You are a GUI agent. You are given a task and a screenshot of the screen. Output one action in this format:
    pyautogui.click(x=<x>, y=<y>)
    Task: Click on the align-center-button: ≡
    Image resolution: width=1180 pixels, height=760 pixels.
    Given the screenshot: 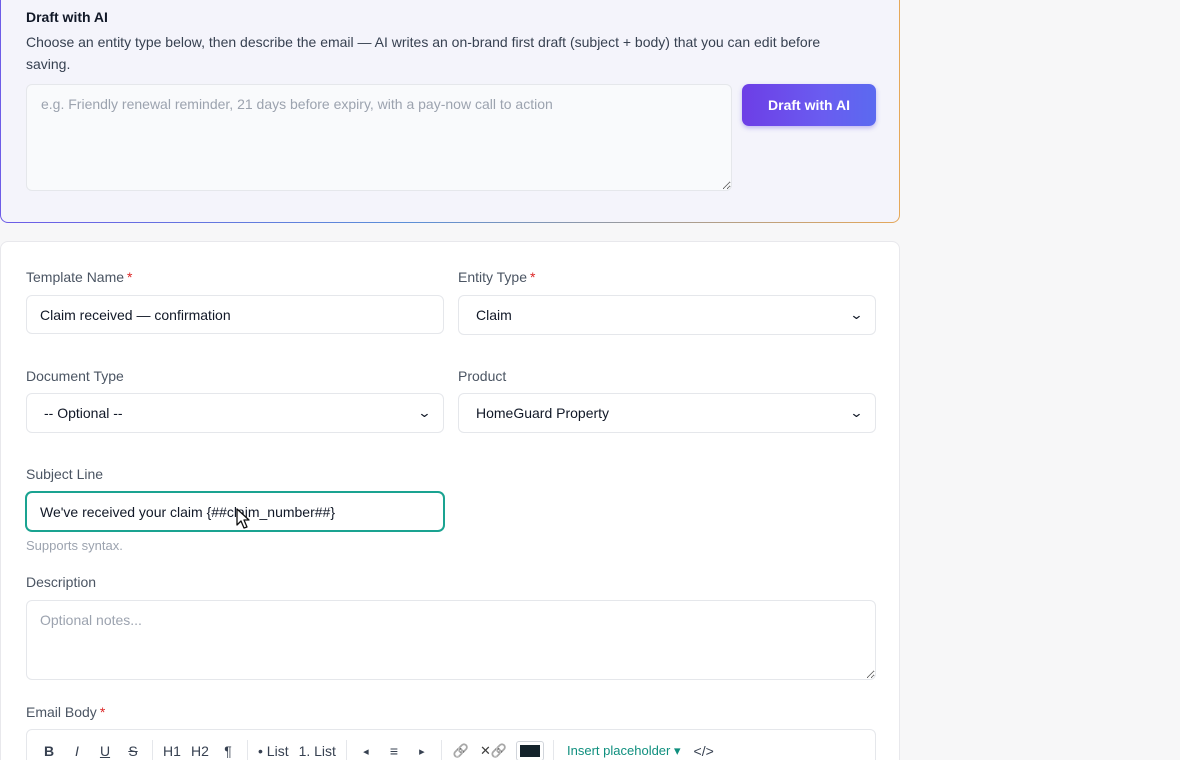 What is the action you would take?
    pyautogui.click(x=394, y=748)
    